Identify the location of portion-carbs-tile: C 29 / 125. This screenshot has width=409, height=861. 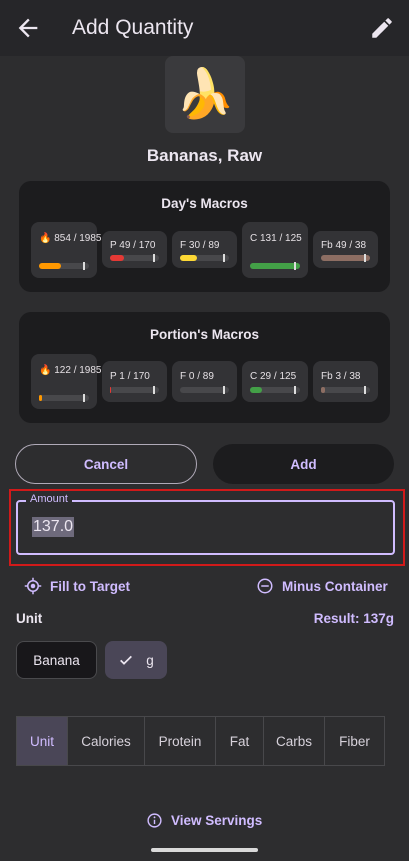
(275, 381).